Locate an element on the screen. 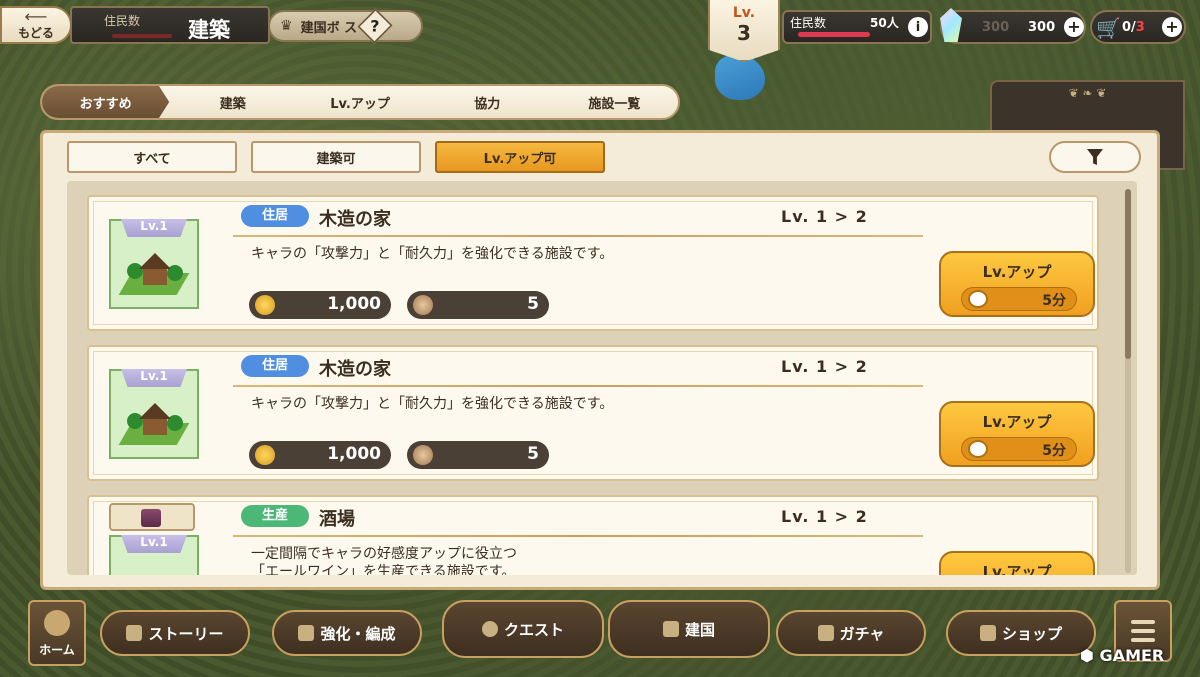 This screenshot has height=677, width=1200. party-icon is located at coordinates (306, 633).